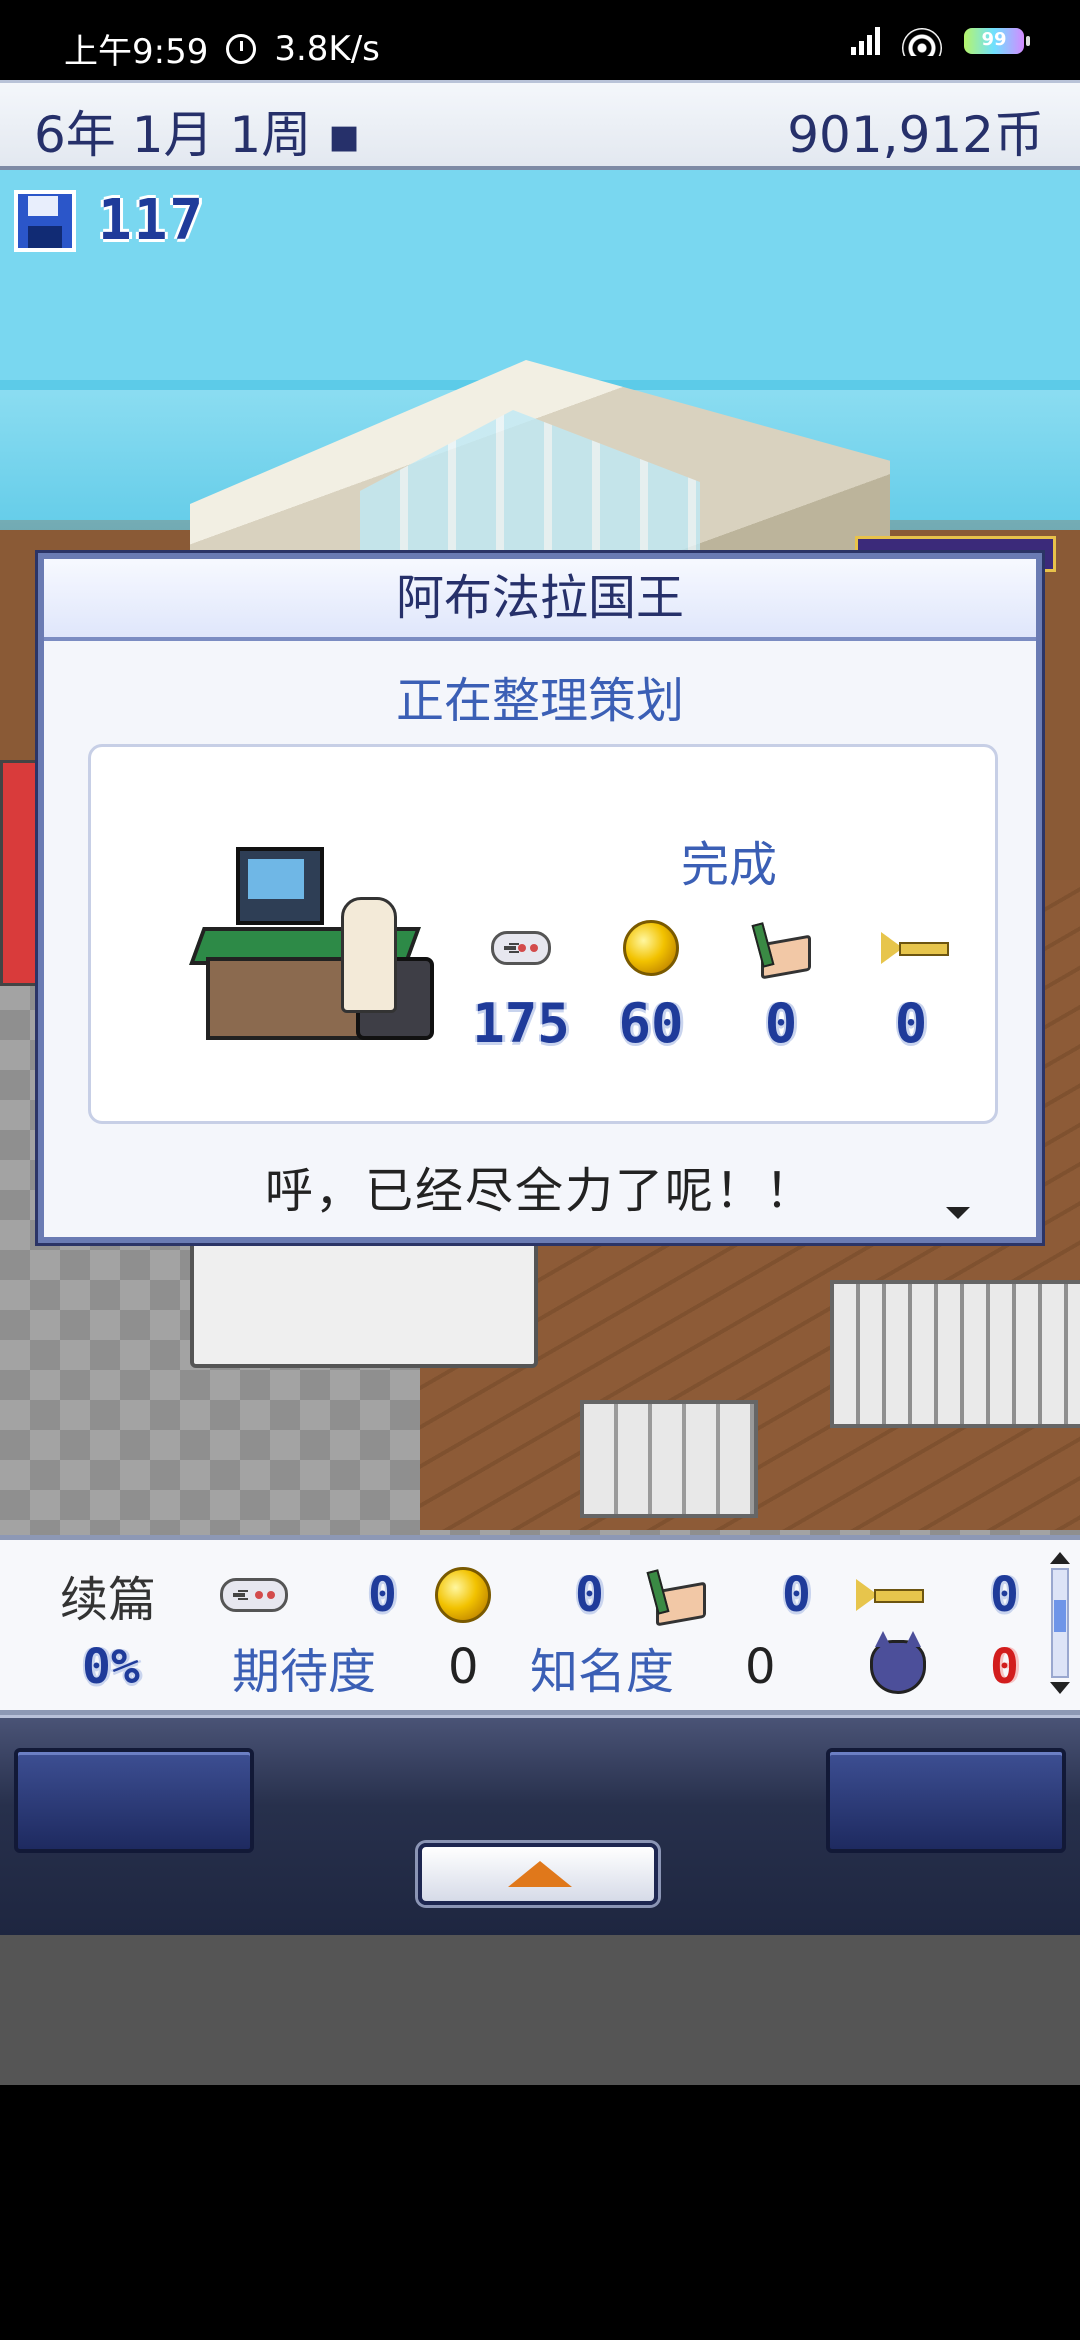 The height and width of the screenshot is (2340, 1080). I want to click on signal-icon, so click(865, 41).